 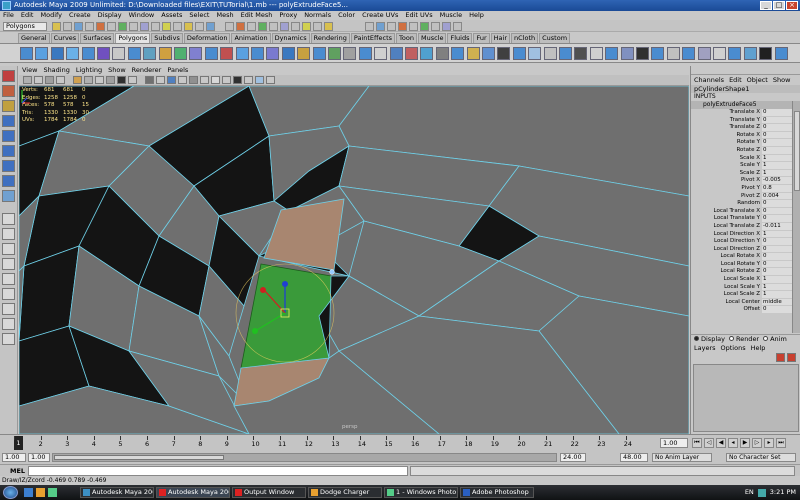 What do you see at coordinates (39, 457) in the screenshot?
I see `playback-start-field: 1.00` at bounding box center [39, 457].